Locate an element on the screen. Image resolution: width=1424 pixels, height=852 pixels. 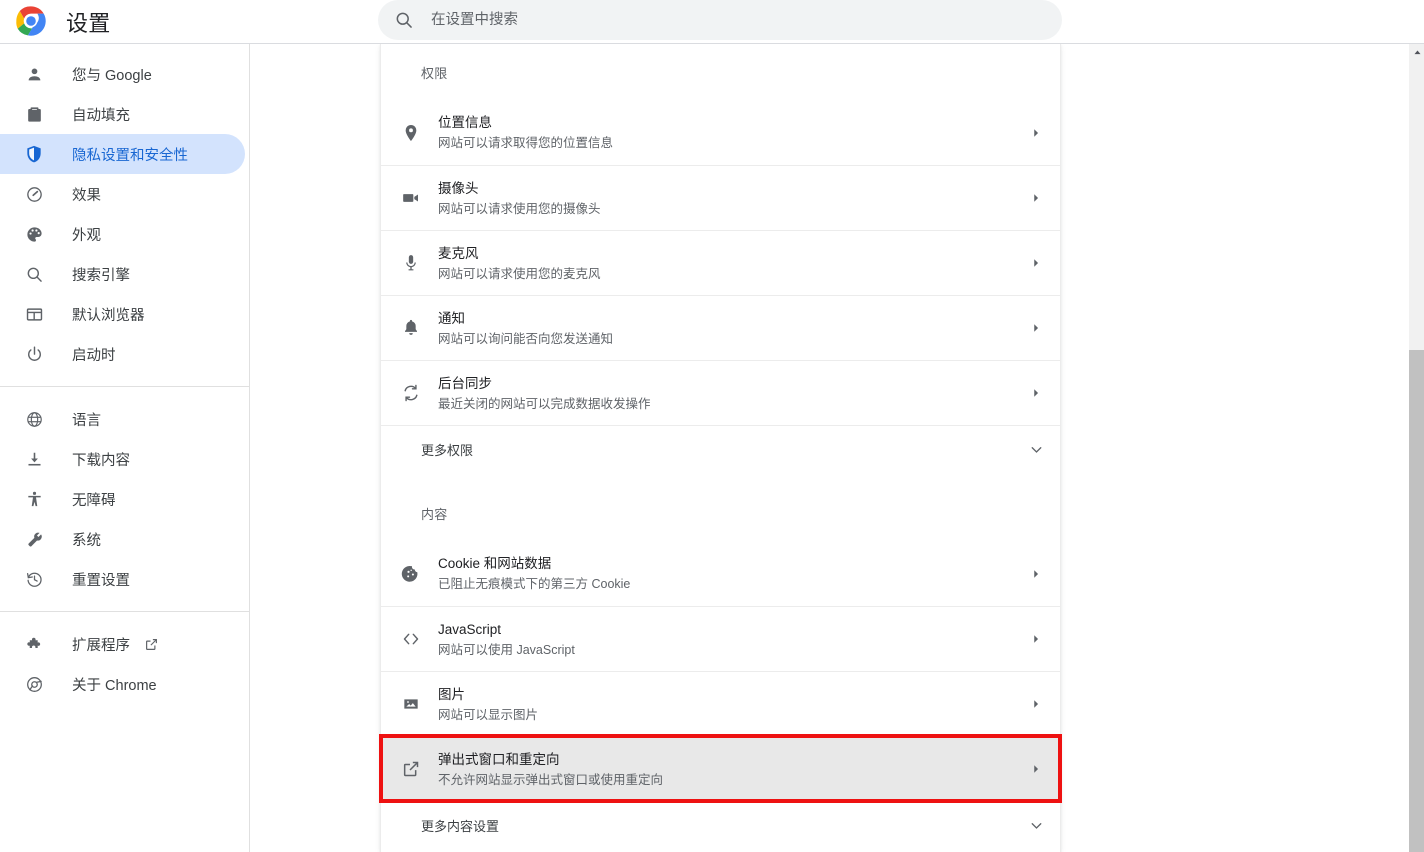
browser-window-icon is located at coordinates (34, 314).